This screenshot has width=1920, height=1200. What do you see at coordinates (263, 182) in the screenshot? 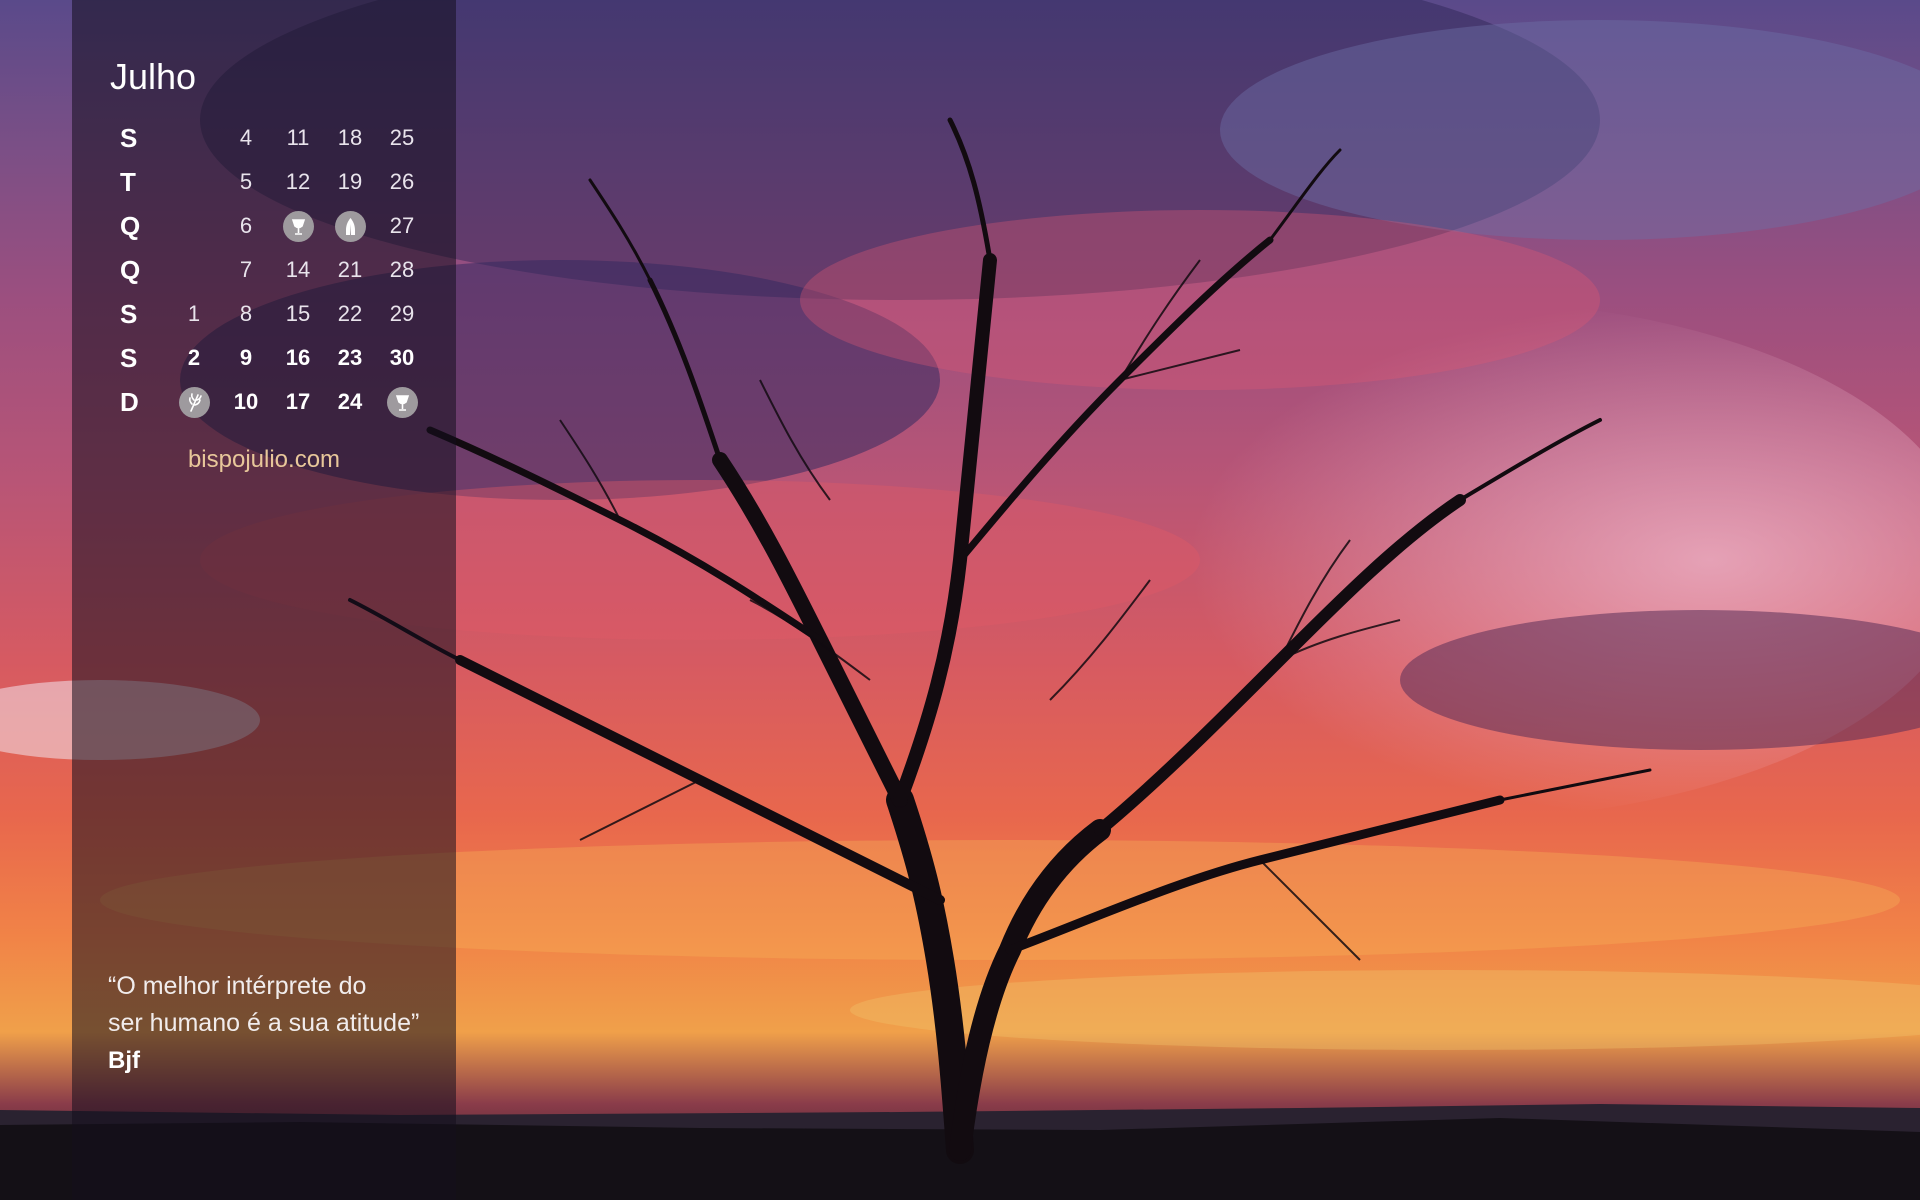
I see `calendar-row: T 5 12 19 26` at bounding box center [263, 182].